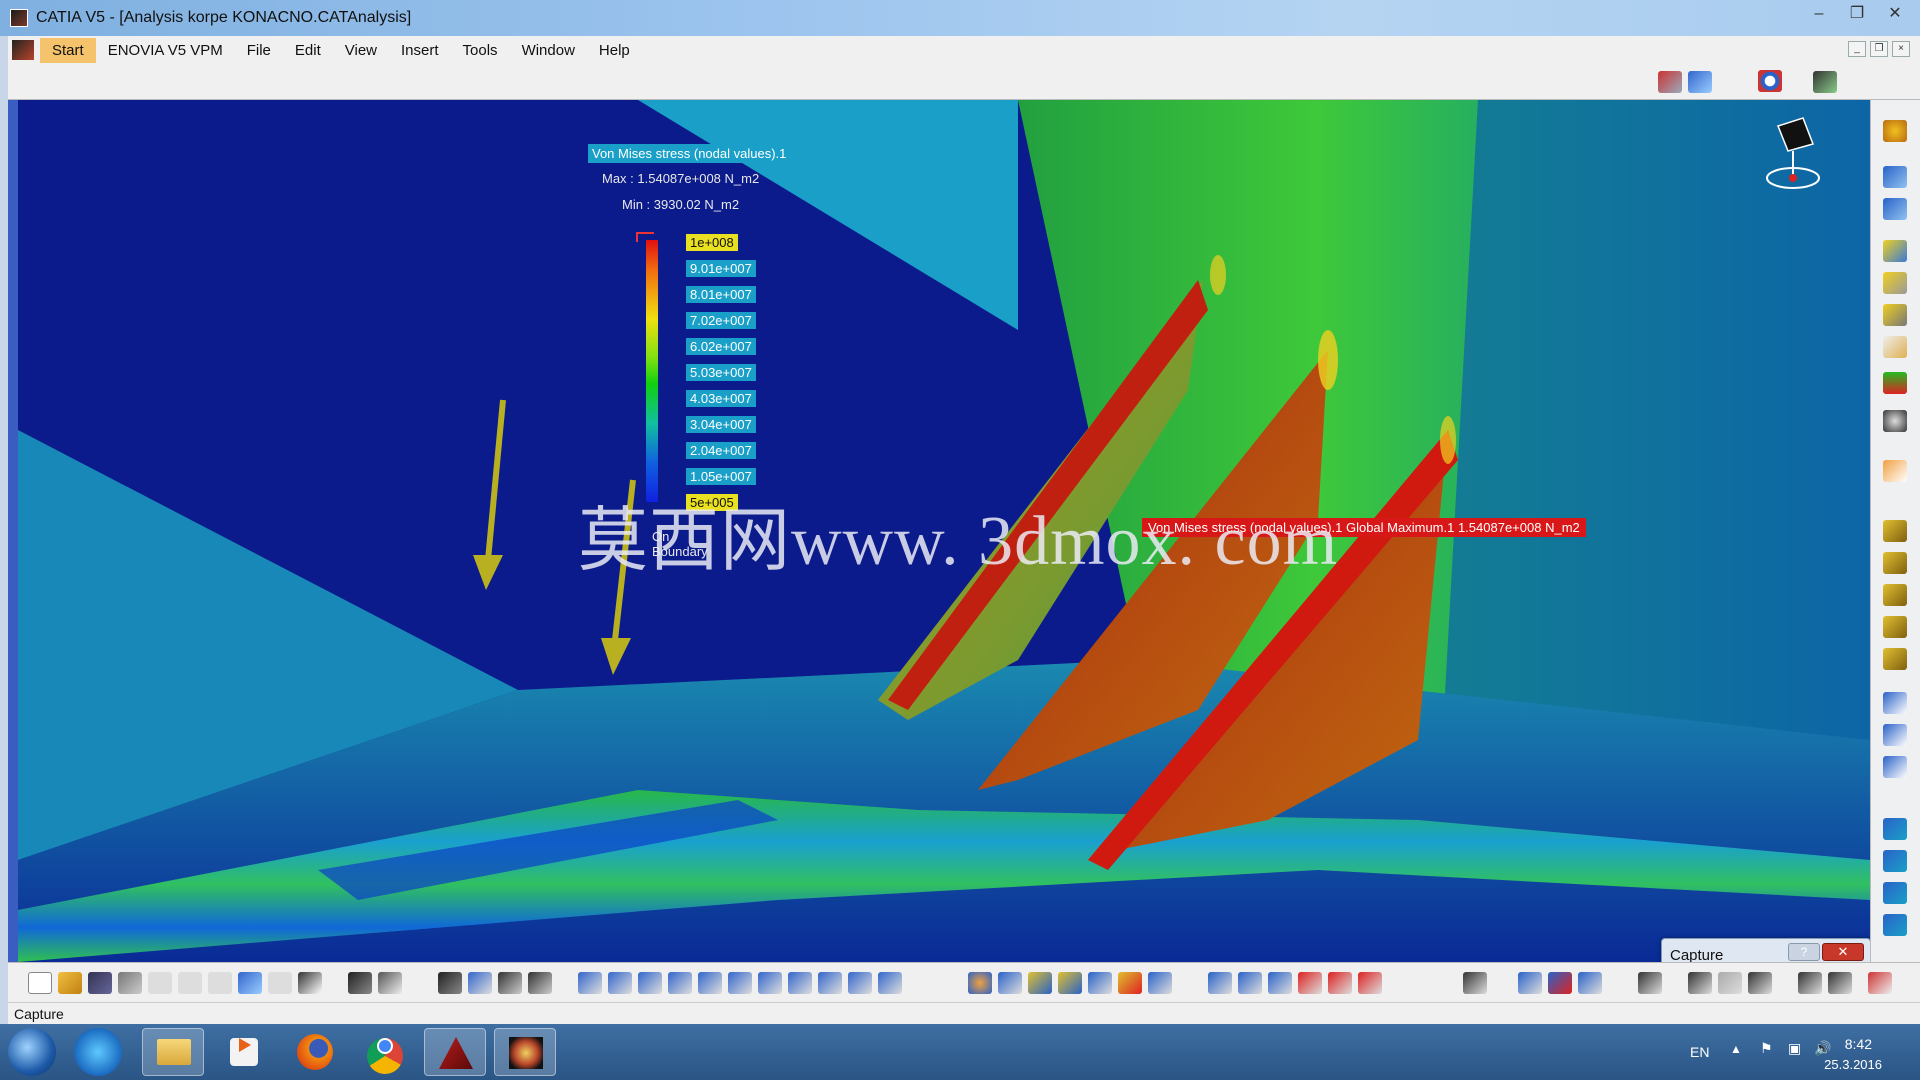 The width and height of the screenshot is (1920, 1080). I want to click on autocad-icon, so click(455, 1052).